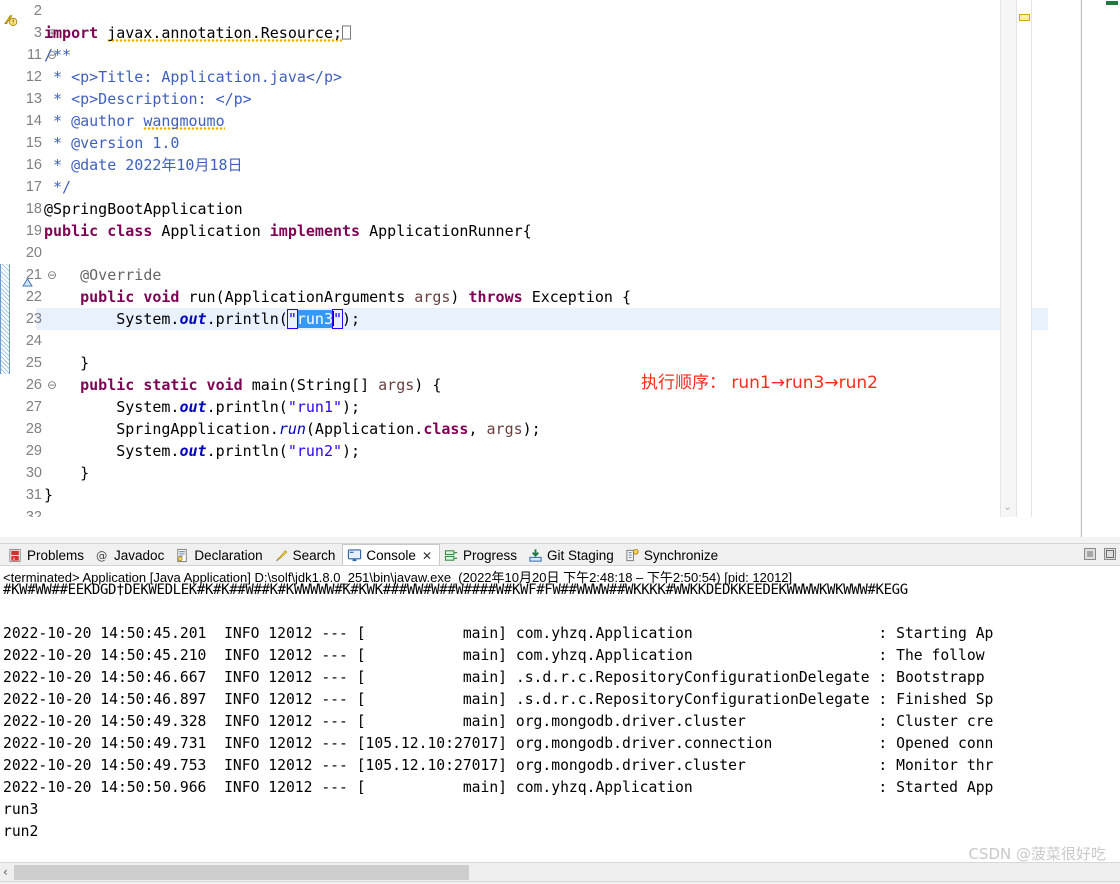 The height and width of the screenshot is (884, 1120). I want to click on line-number: 24, so click(33, 341).